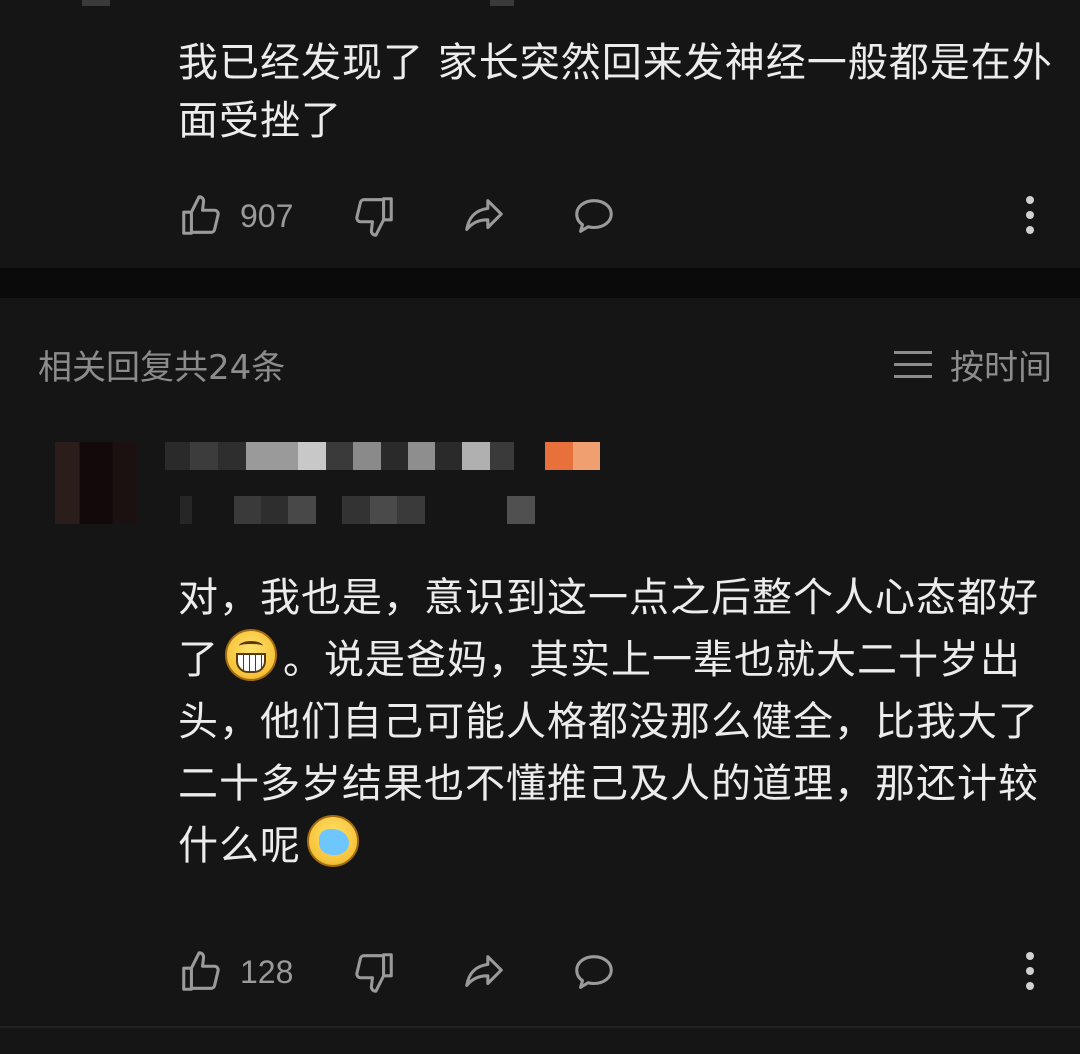 This screenshot has width=1080, height=1054. Describe the element at coordinates (572, 456) in the screenshot. I see `user-badge` at that location.